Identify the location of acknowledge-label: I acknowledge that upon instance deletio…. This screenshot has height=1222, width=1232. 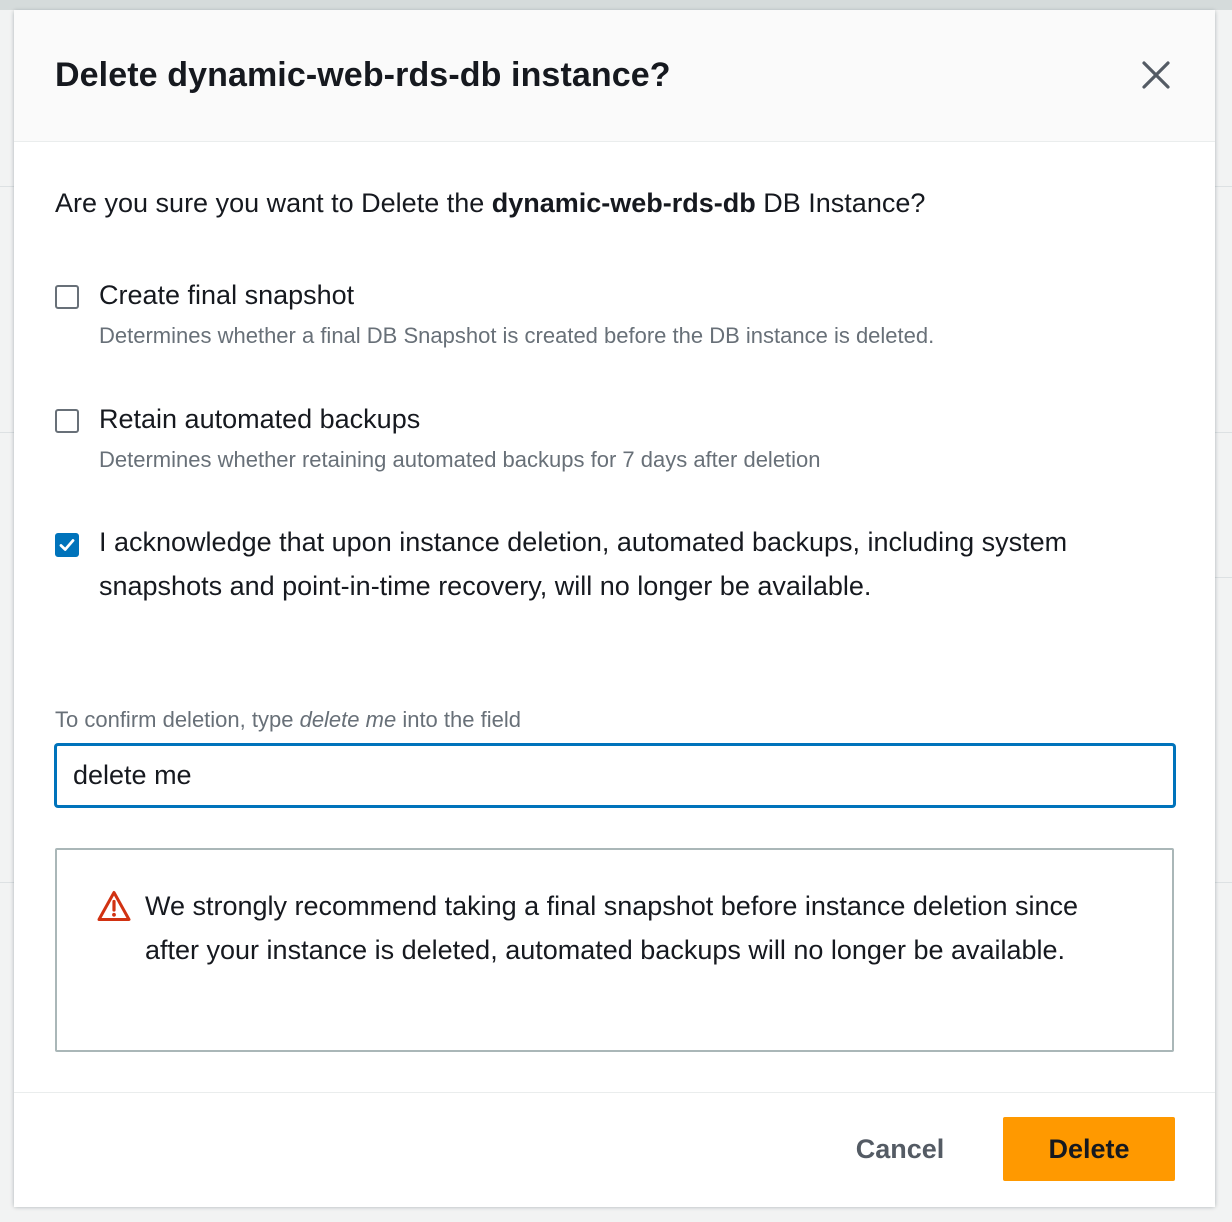
(583, 564).